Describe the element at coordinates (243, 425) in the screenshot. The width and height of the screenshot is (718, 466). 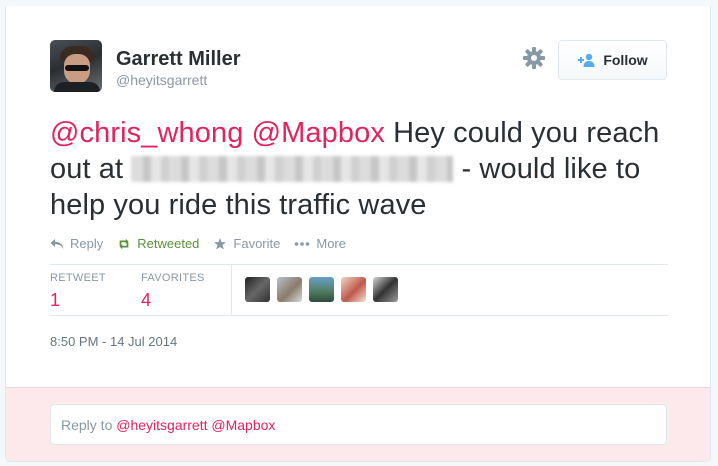
I see `reply-mention: @Mapbox` at that location.